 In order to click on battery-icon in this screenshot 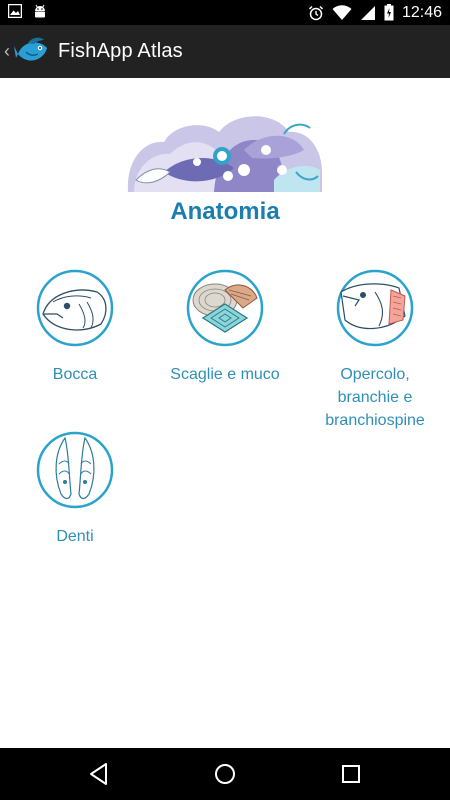, I will do `click(389, 12)`.